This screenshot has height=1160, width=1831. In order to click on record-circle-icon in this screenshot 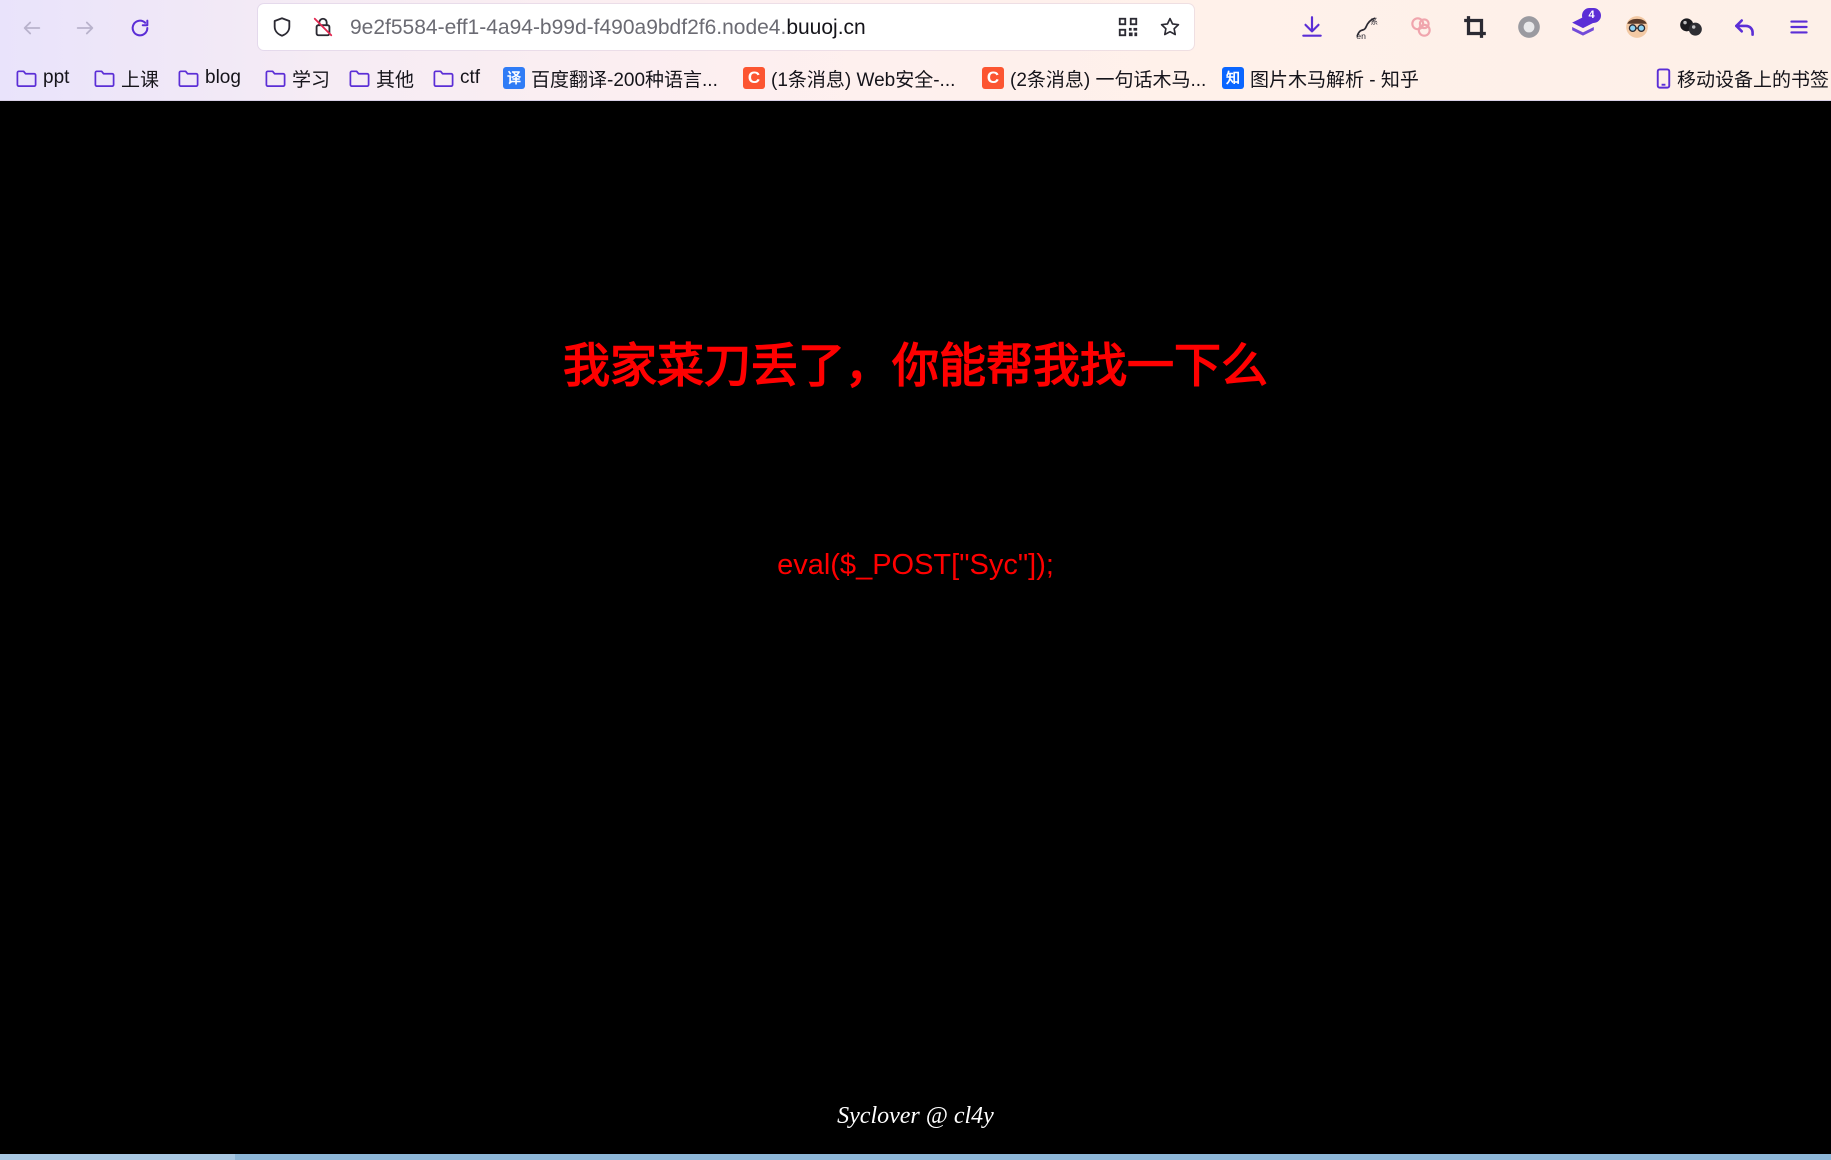, I will do `click(1529, 27)`.